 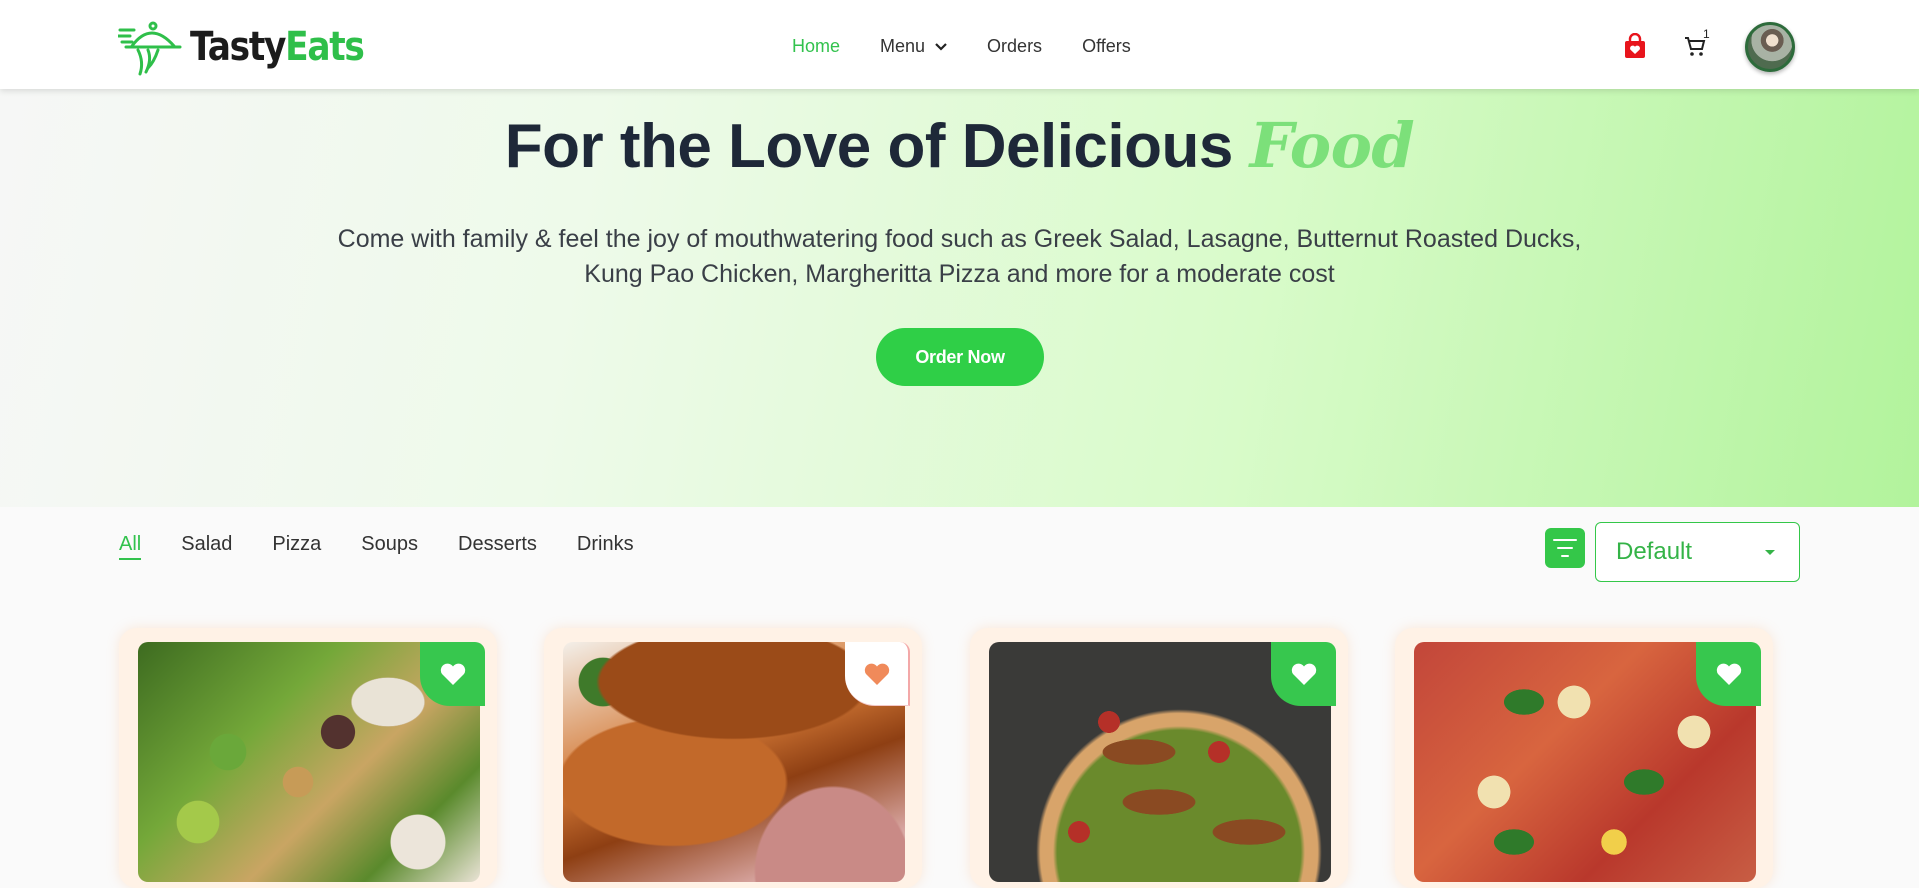 What do you see at coordinates (150, 48) in the screenshot?
I see `food-cloche-logo-icon` at bounding box center [150, 48].